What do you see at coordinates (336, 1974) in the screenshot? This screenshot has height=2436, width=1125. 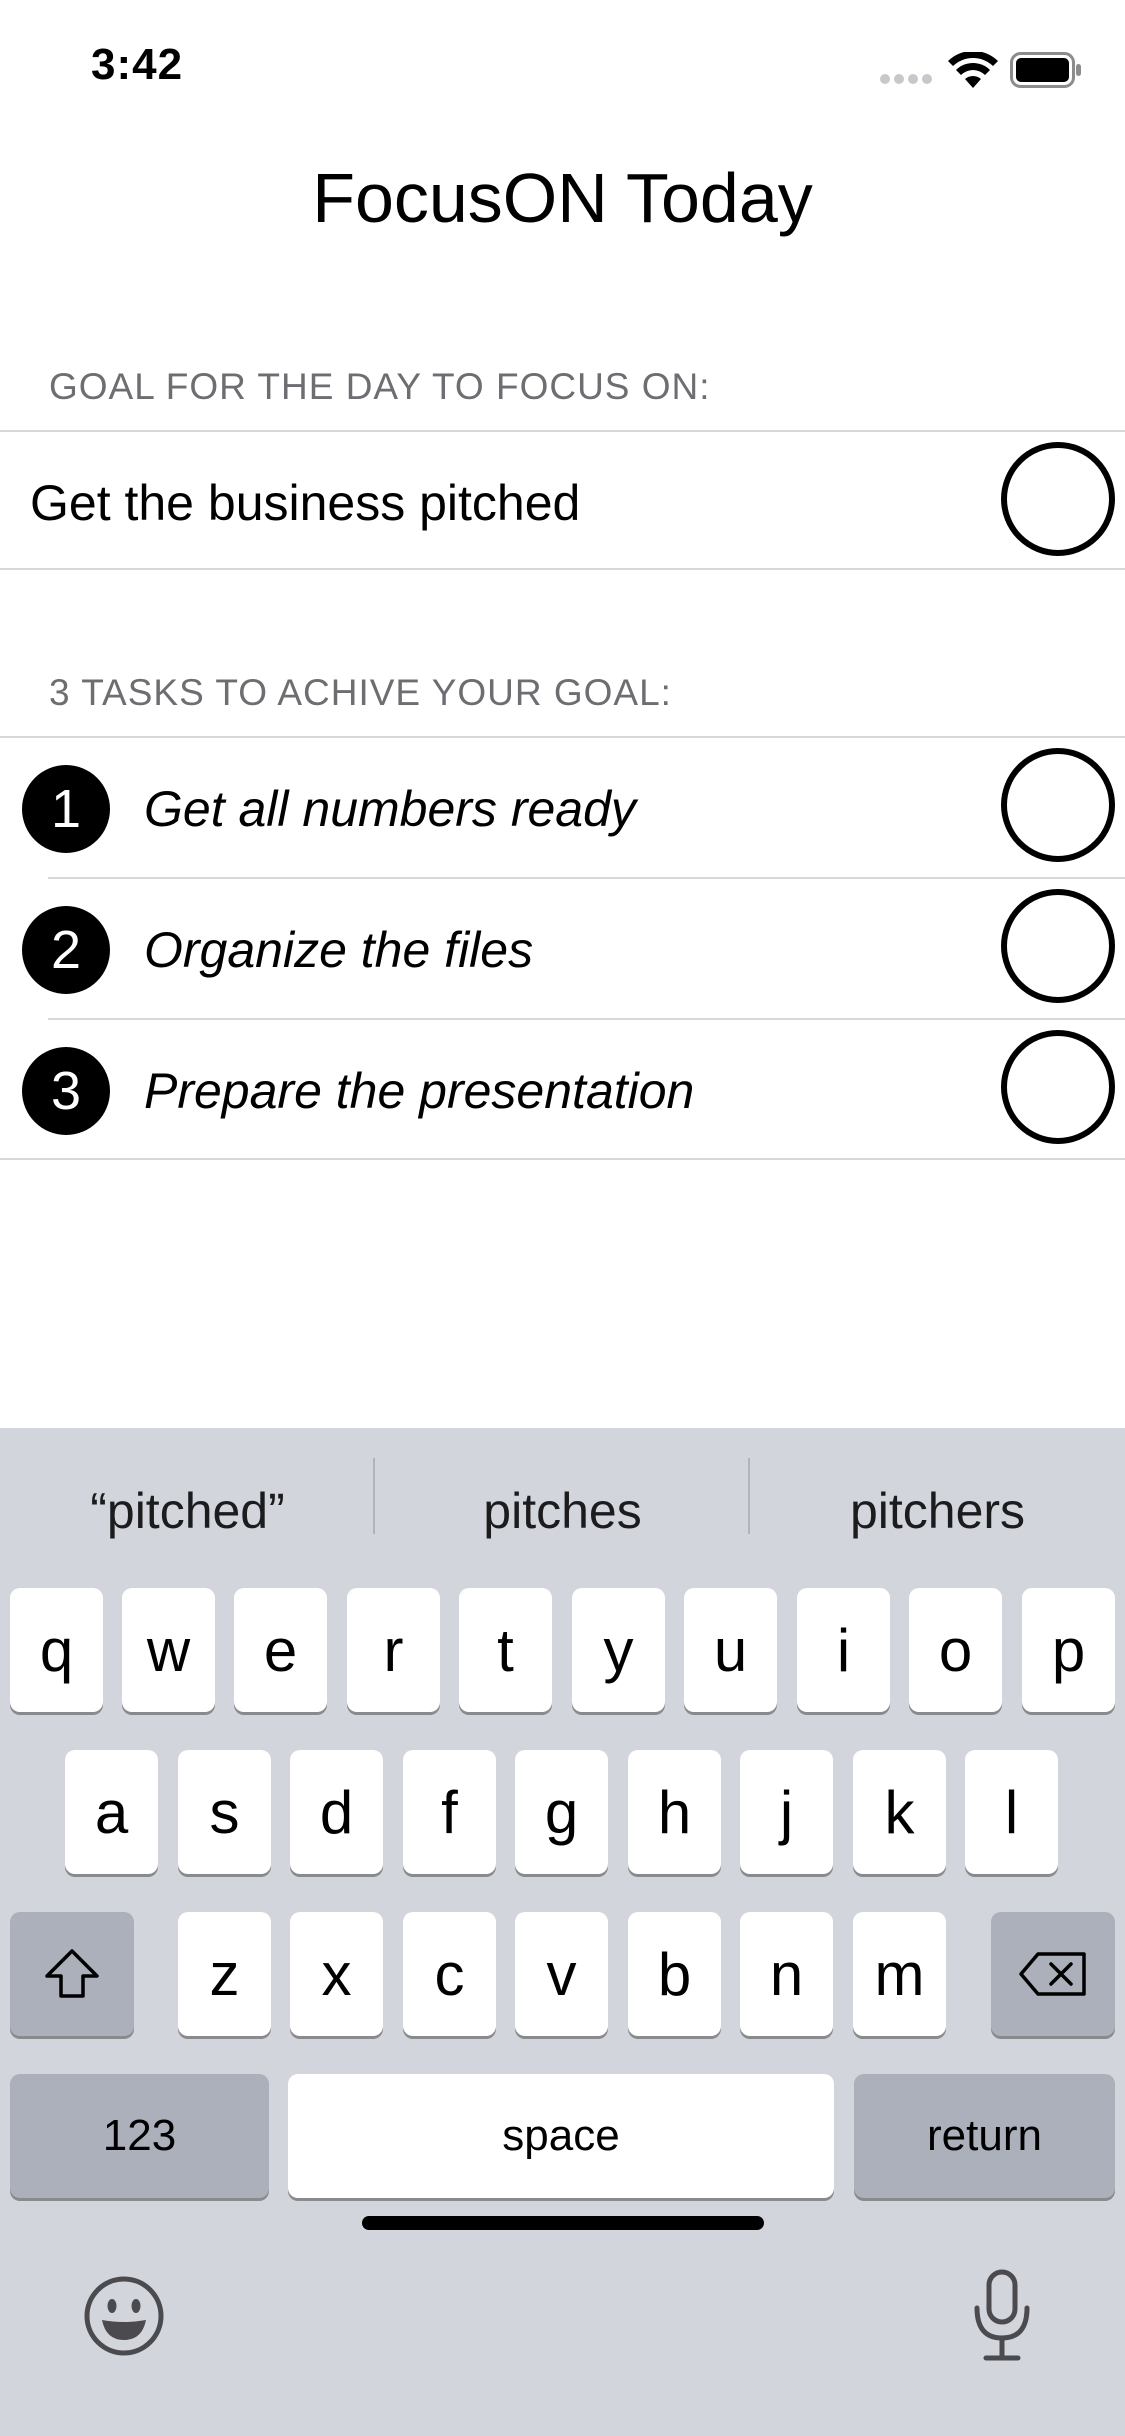 I see `key-x: x` at bounding box center [336, 1974].